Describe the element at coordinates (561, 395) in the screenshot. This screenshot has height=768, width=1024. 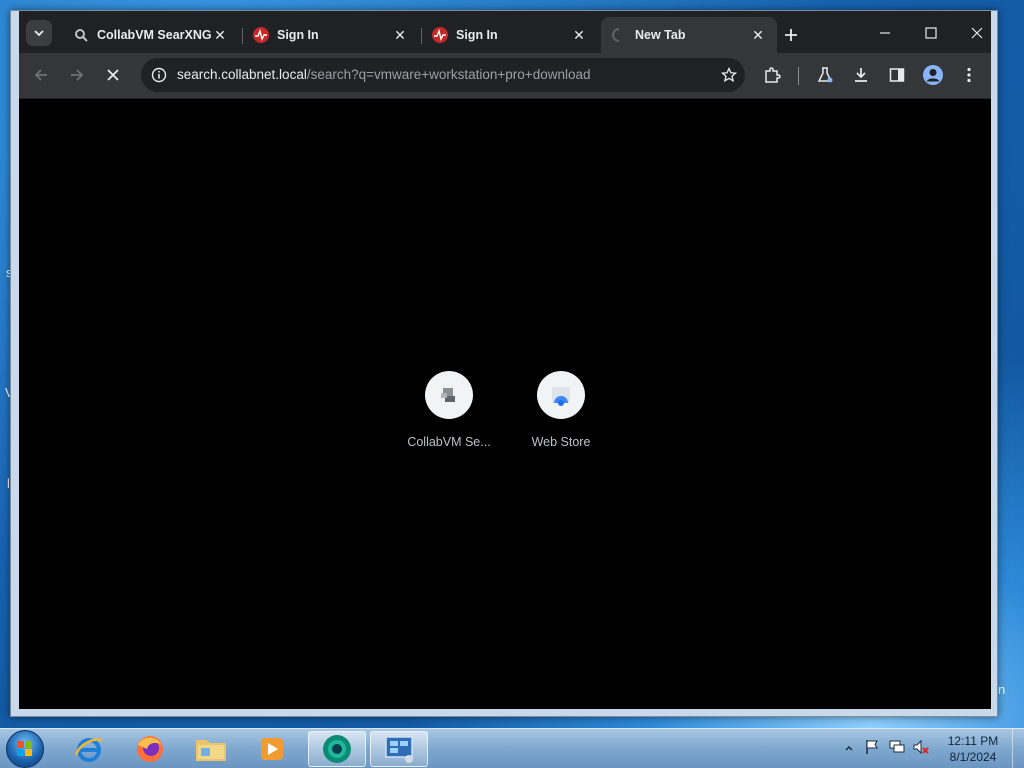
I see `web-store-icon` at that location.